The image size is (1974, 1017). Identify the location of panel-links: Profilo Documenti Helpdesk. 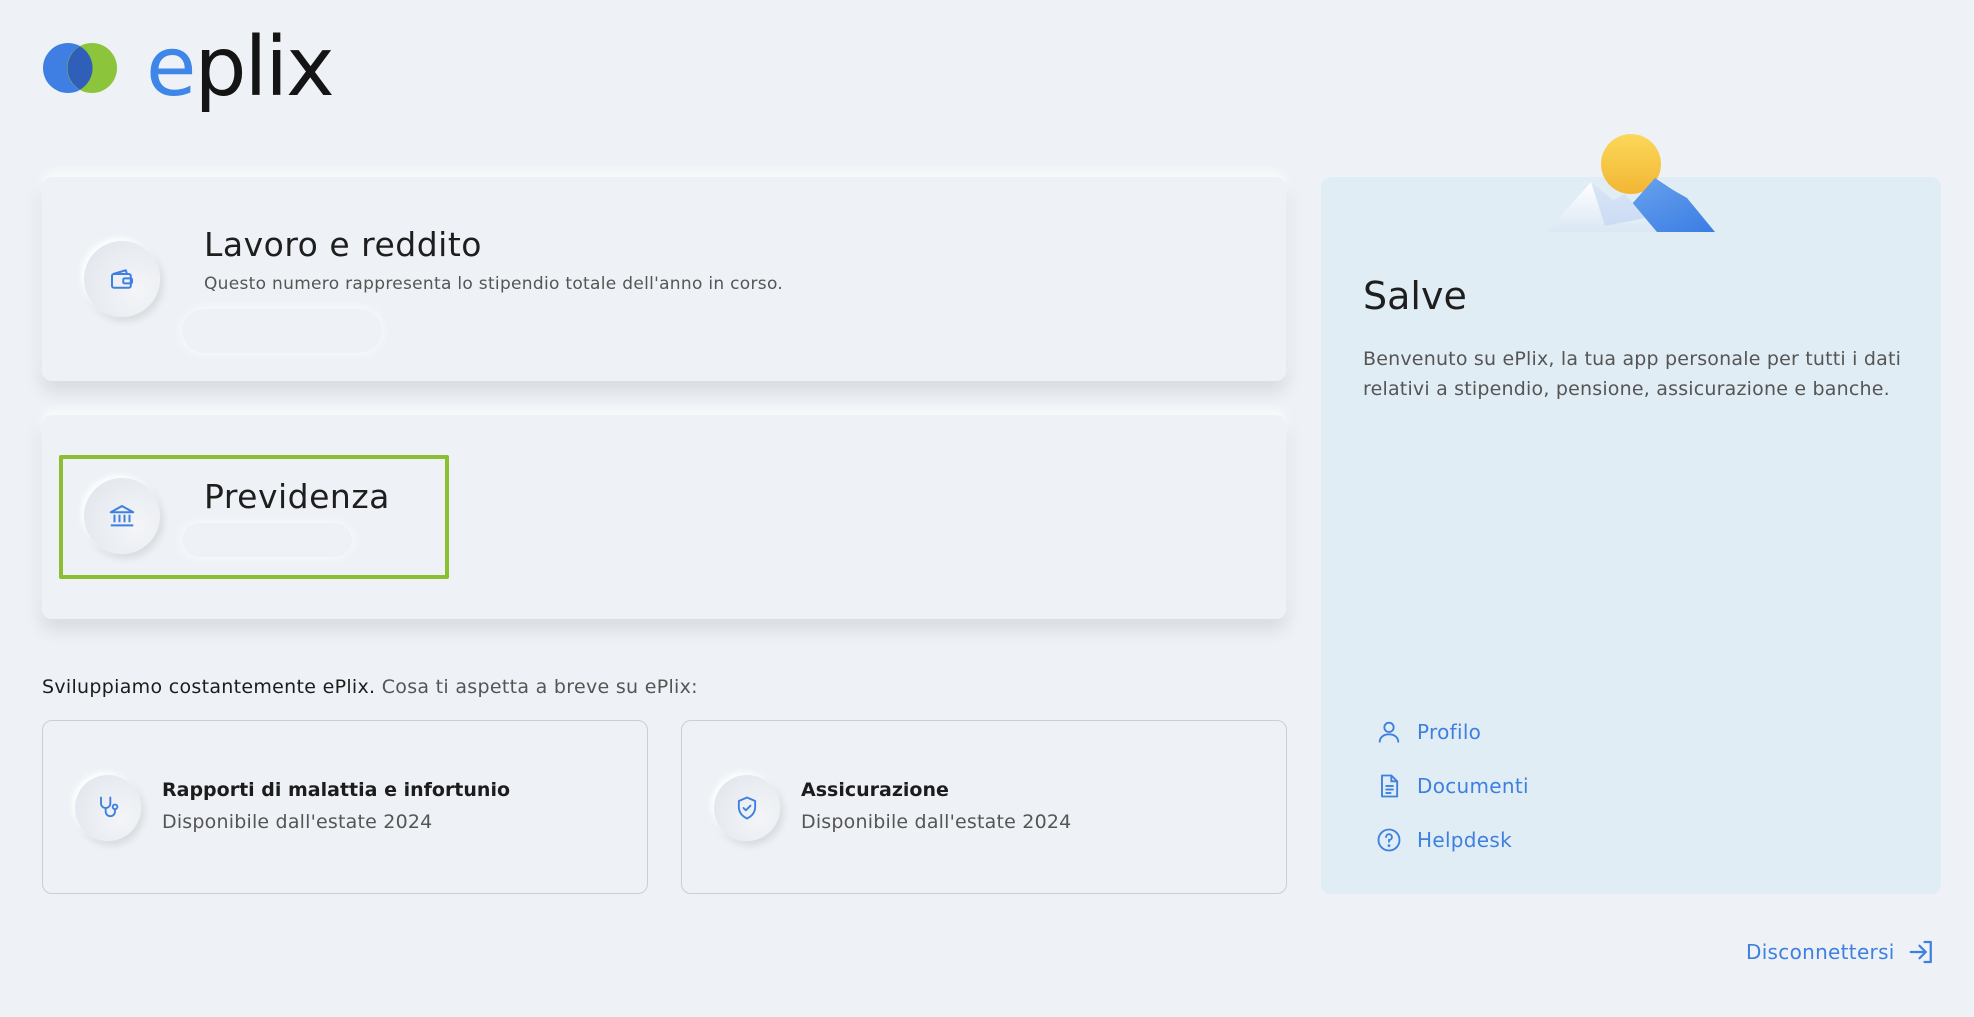
(1452, 786).